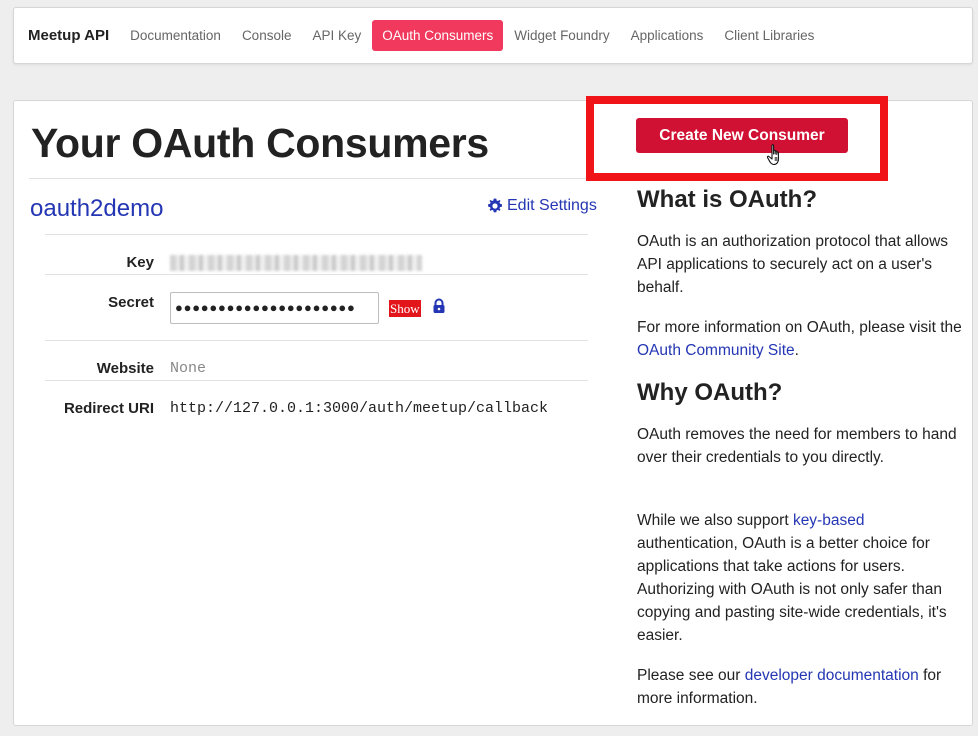 This screenshot has width=978, height=736. Describe the element at coordinates (274, 308) in the screenshot. I see `secret-field: ●●●●●●●●●●●●●●●●●●●●●` at that location.